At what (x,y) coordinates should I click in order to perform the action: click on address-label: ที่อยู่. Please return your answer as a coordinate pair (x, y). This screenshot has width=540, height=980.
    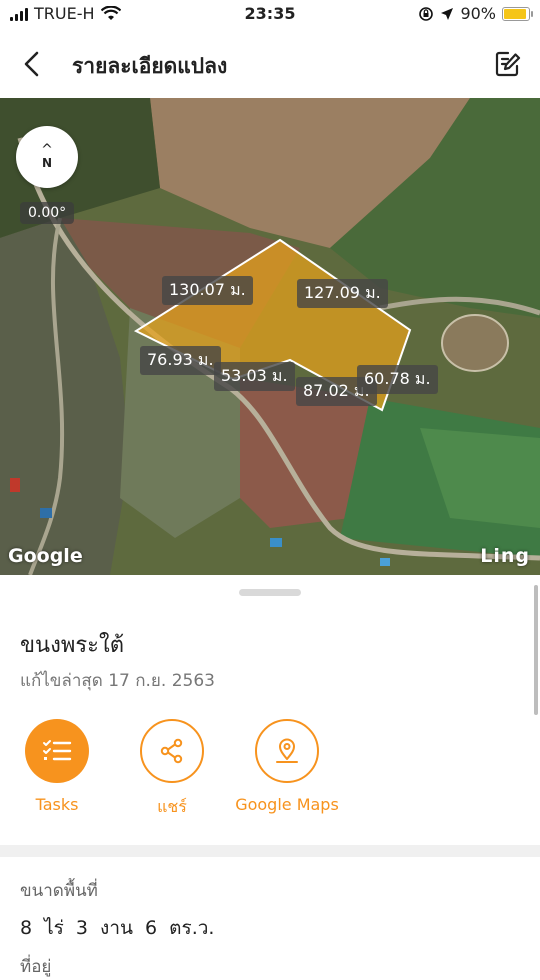
    Looking at the image, I should click on (36, 967).